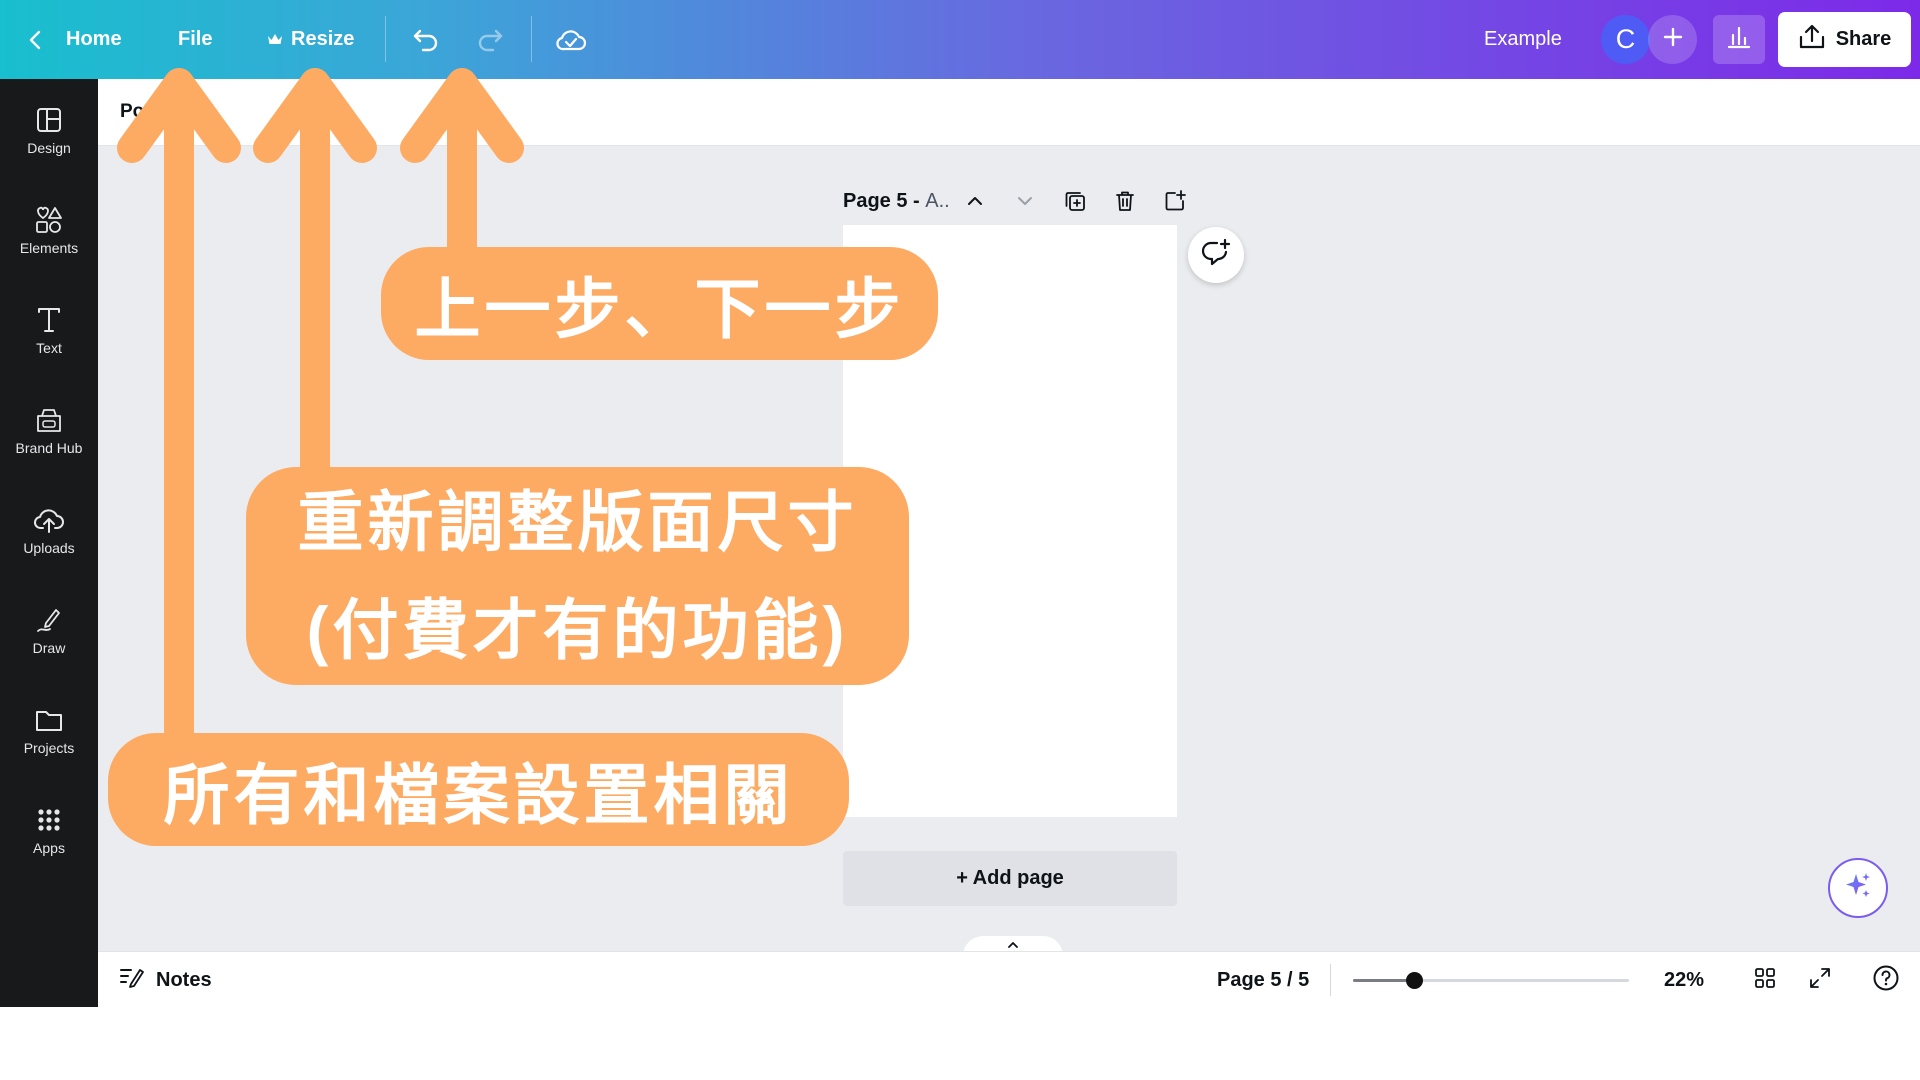  I want to click on bottom-bar: Notes Page 5 / 5 22%, so click(1009, 979).